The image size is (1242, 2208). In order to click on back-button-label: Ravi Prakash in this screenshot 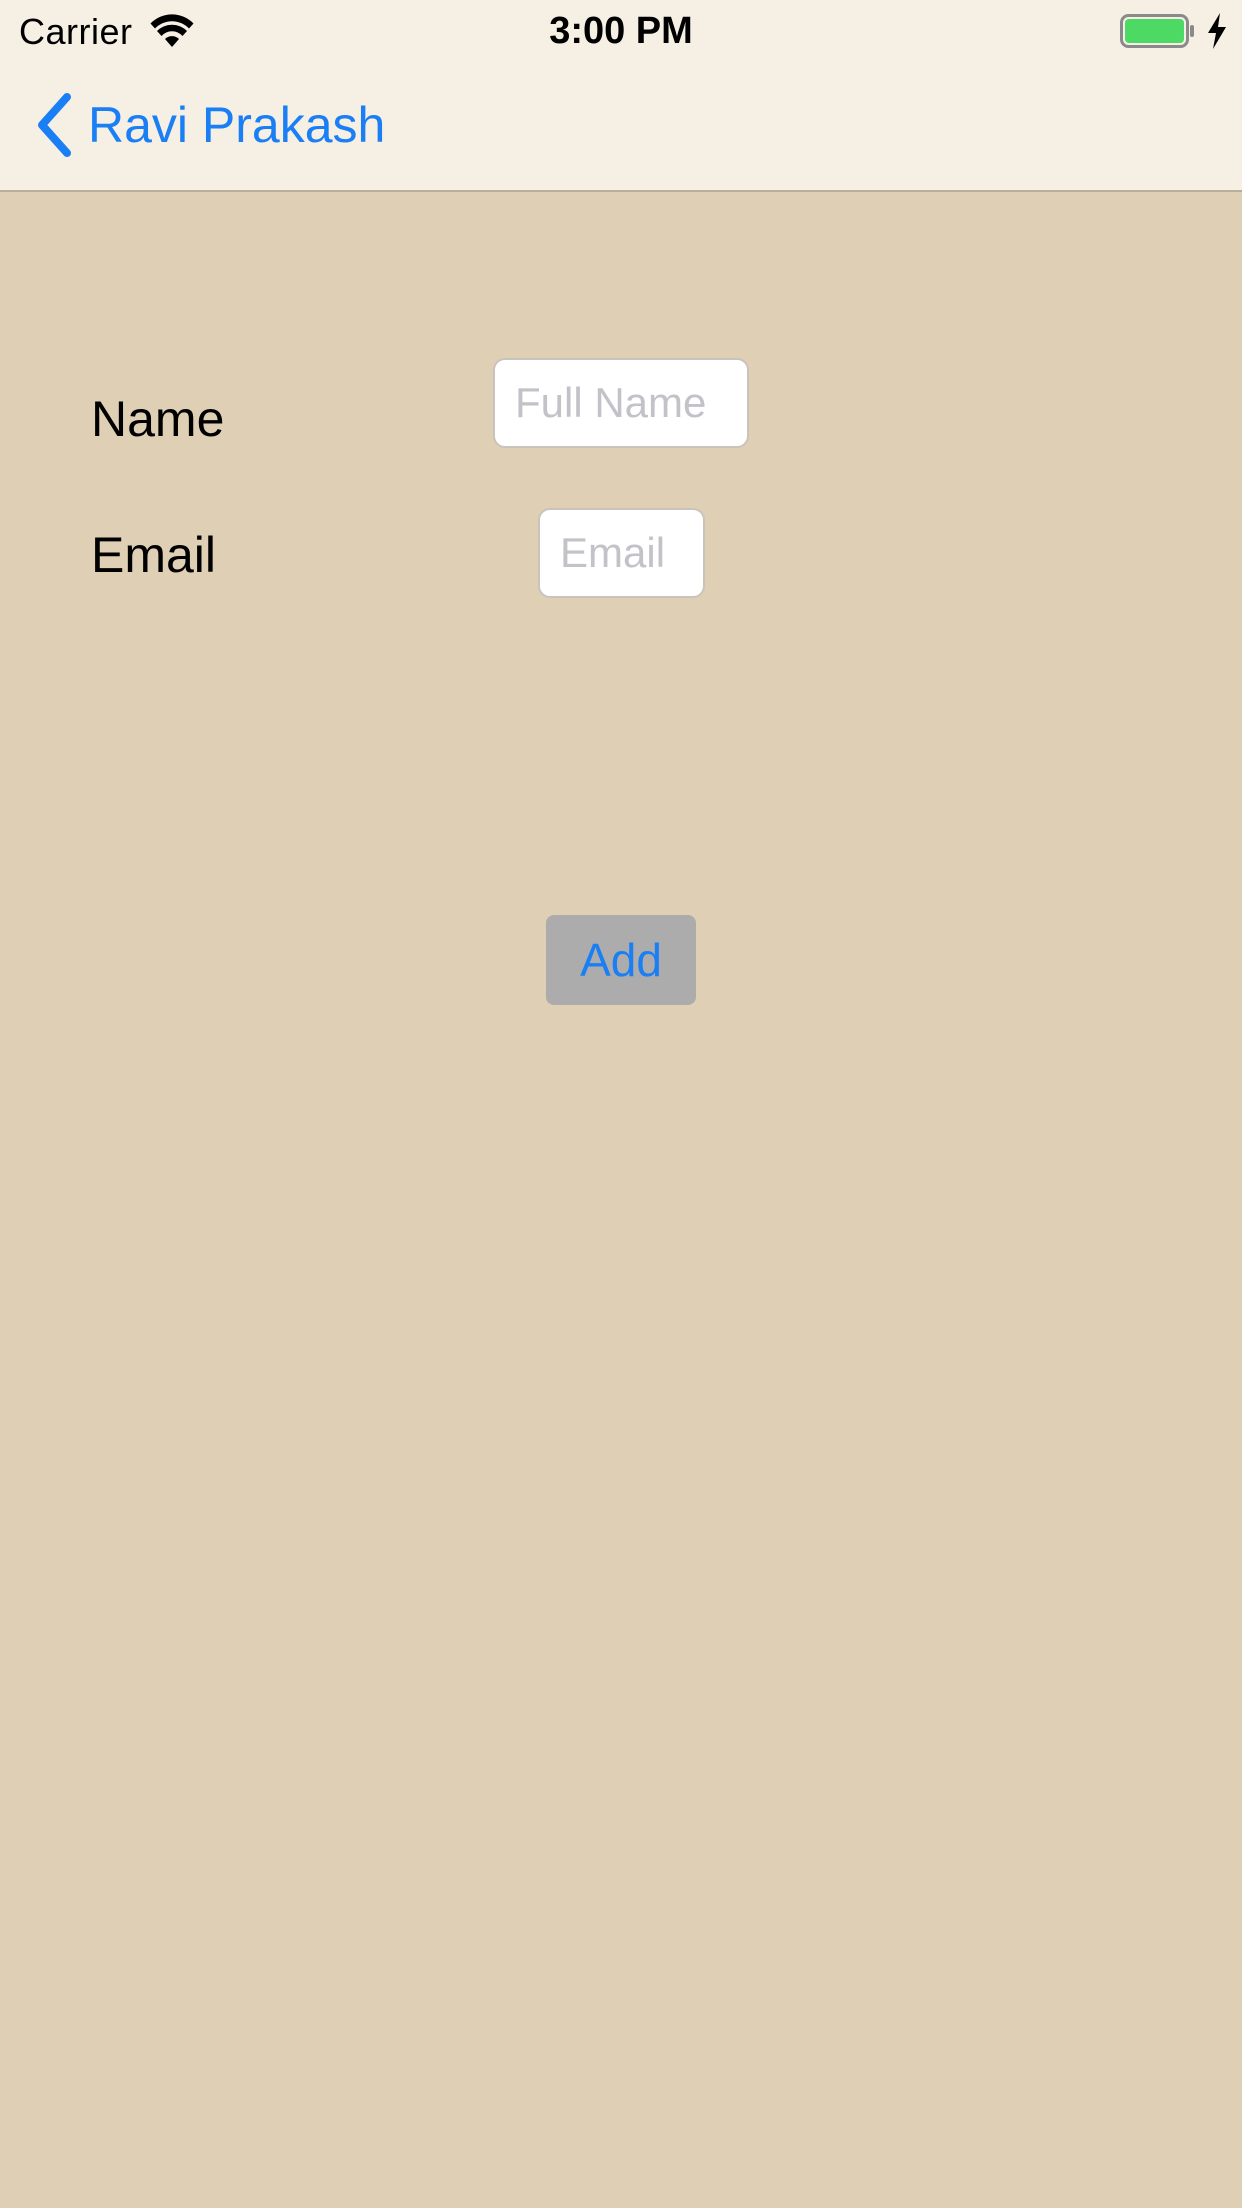, I will do `click(237, 125)`.